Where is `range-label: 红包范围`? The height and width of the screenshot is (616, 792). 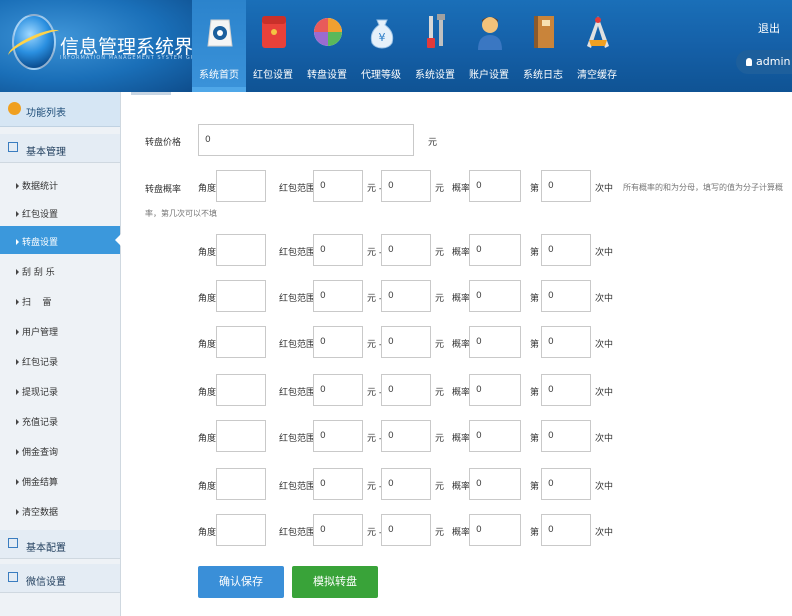
range-label: 红包范围 is located at coordinates (297, 487).